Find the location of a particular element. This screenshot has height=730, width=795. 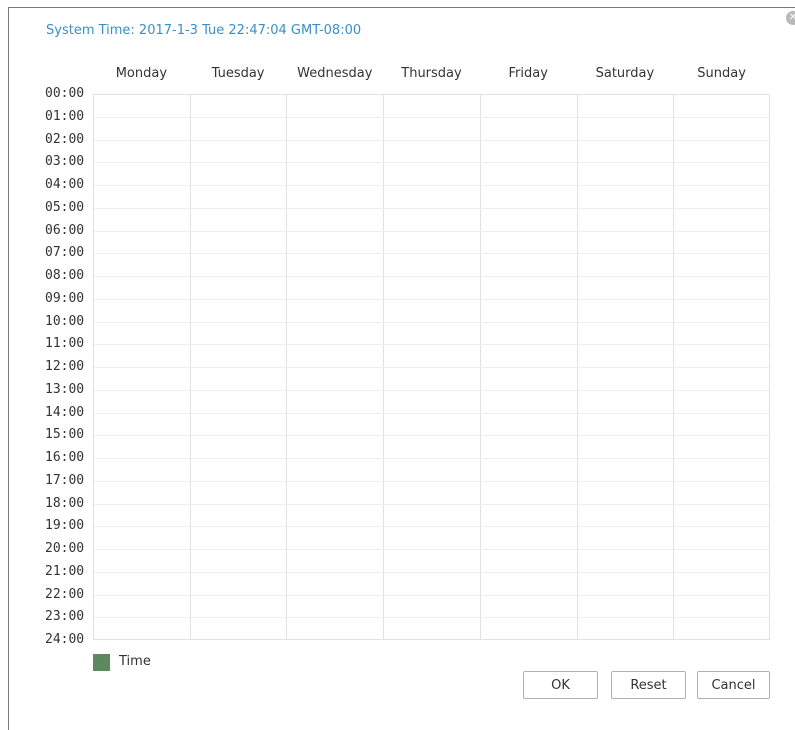

hour-label: 02:00 is located at coordinates (65, 139).